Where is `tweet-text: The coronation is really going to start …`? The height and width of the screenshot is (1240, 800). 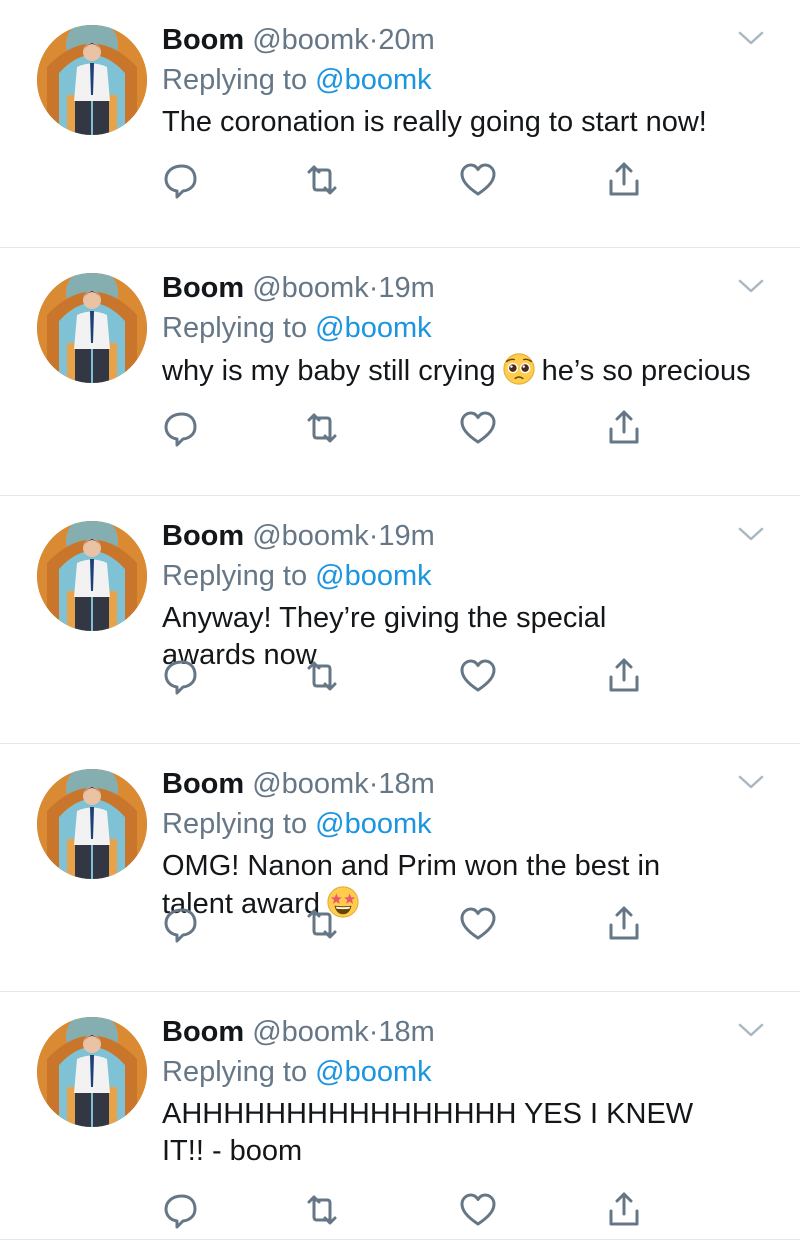
tweet-text: The coronation is really going to start … is located at coordinates (434, 122).